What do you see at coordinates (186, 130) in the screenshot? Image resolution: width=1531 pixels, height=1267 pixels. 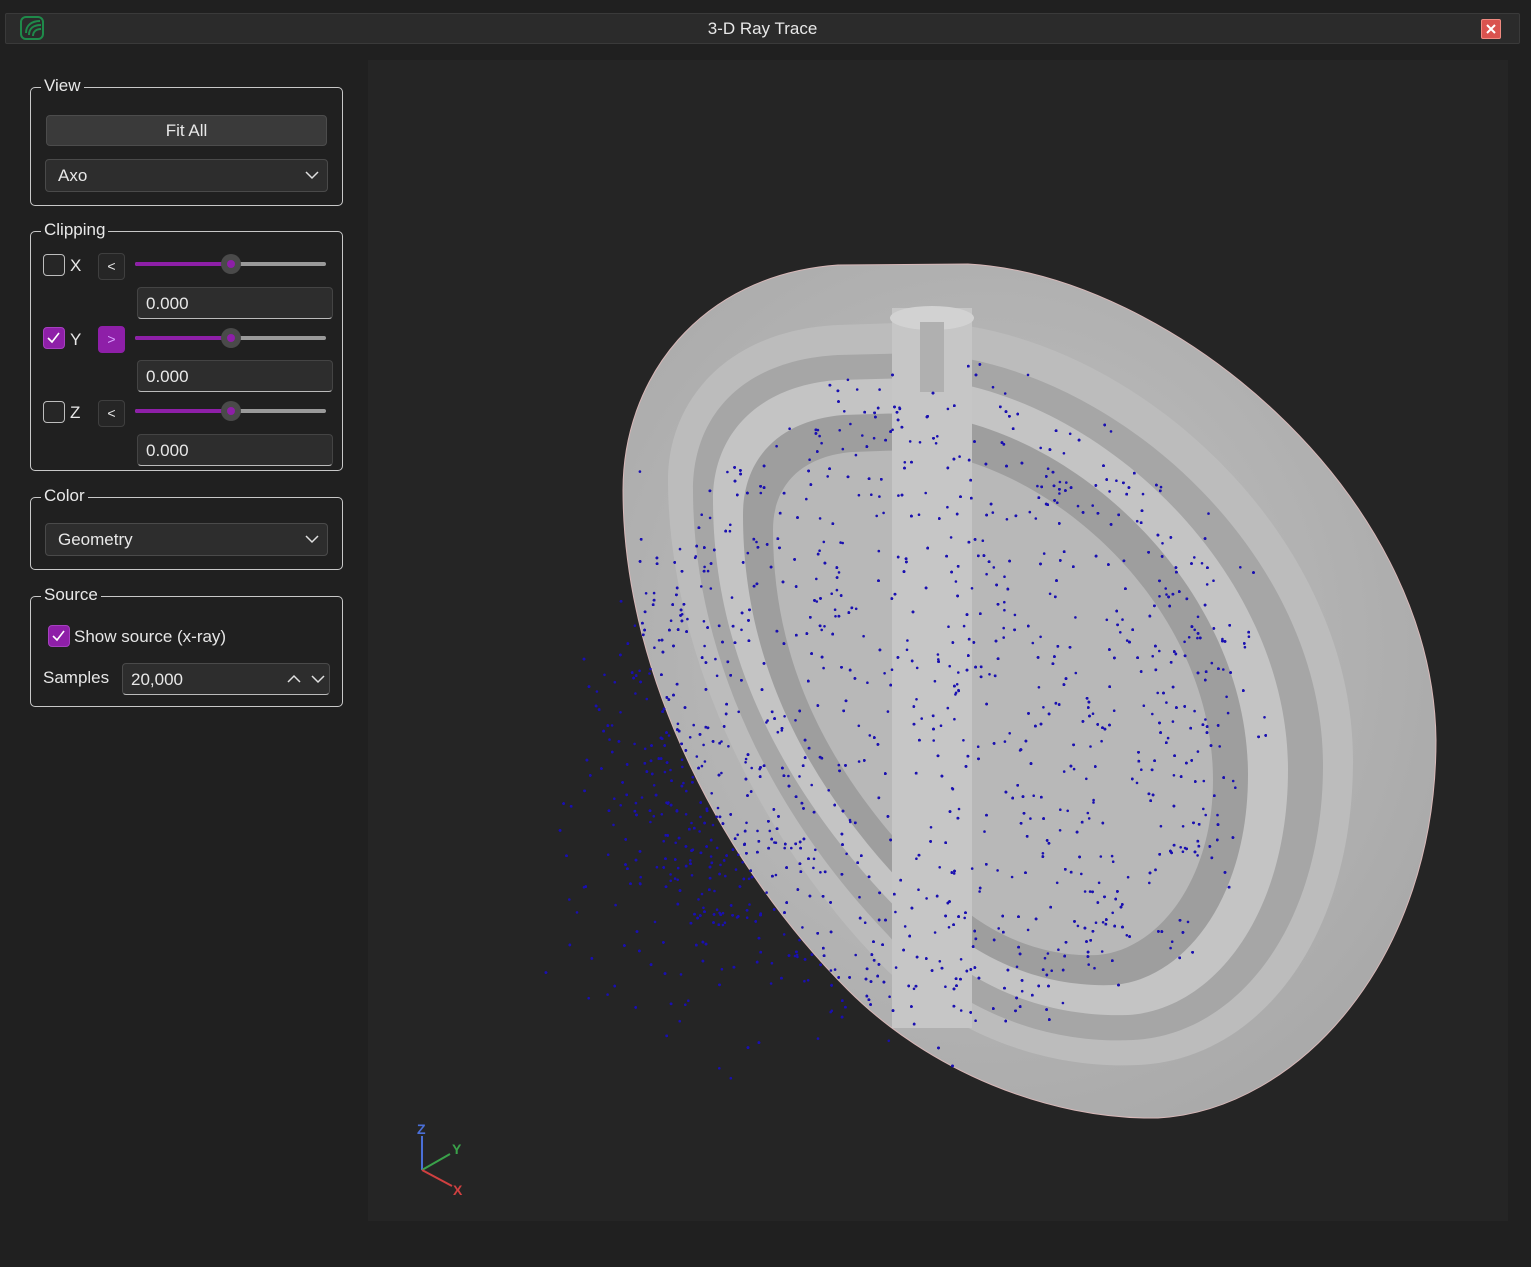 I see `fit-all-button: Fit All` at bounding box center [186, 130].